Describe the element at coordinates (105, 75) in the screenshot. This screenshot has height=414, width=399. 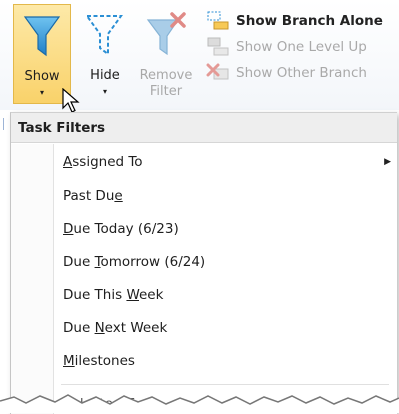
I see `hide-button-label: Hide` at that location.